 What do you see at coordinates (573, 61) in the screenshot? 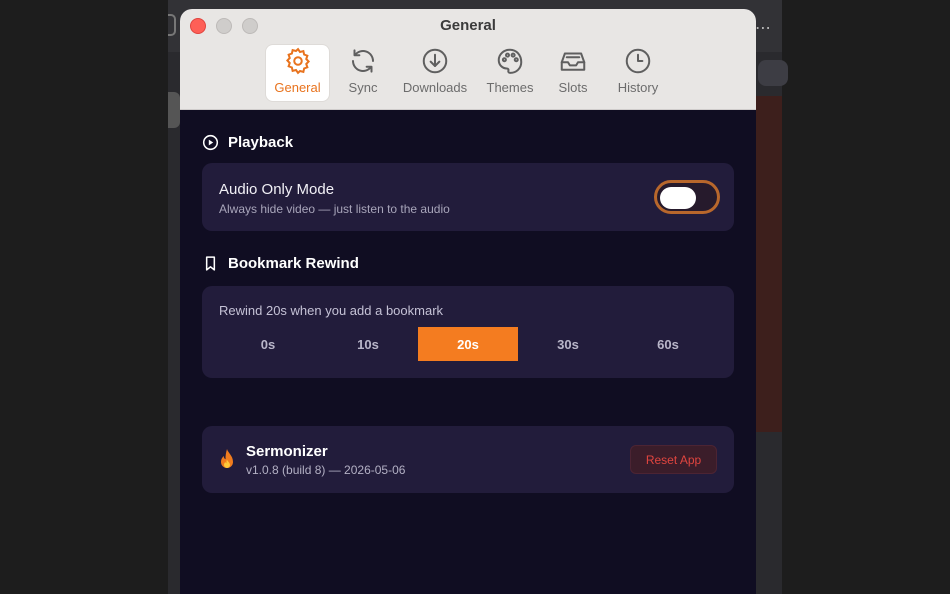
I see `tray-icon` at bounding box center [573, 61].